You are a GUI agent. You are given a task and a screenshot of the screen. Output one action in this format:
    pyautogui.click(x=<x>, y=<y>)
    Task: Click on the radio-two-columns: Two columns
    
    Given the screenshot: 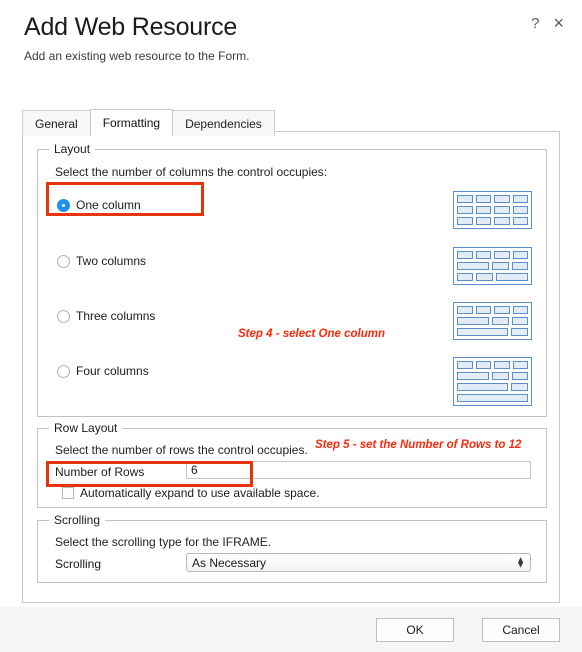 What is the action you would take?
    pyautogui.click(x=101, y=261)
    